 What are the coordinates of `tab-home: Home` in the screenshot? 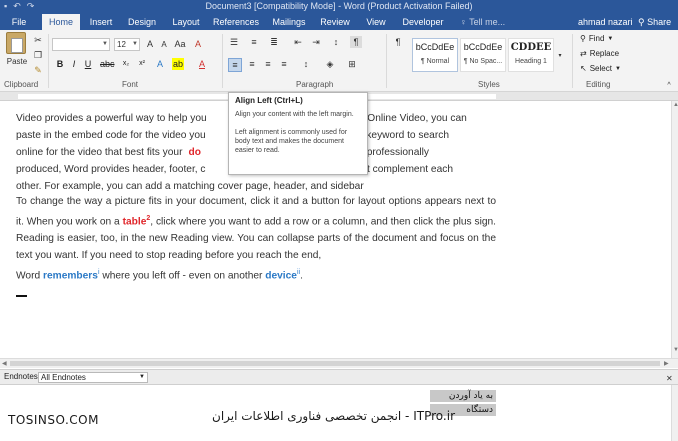 It's located at (61, 22).